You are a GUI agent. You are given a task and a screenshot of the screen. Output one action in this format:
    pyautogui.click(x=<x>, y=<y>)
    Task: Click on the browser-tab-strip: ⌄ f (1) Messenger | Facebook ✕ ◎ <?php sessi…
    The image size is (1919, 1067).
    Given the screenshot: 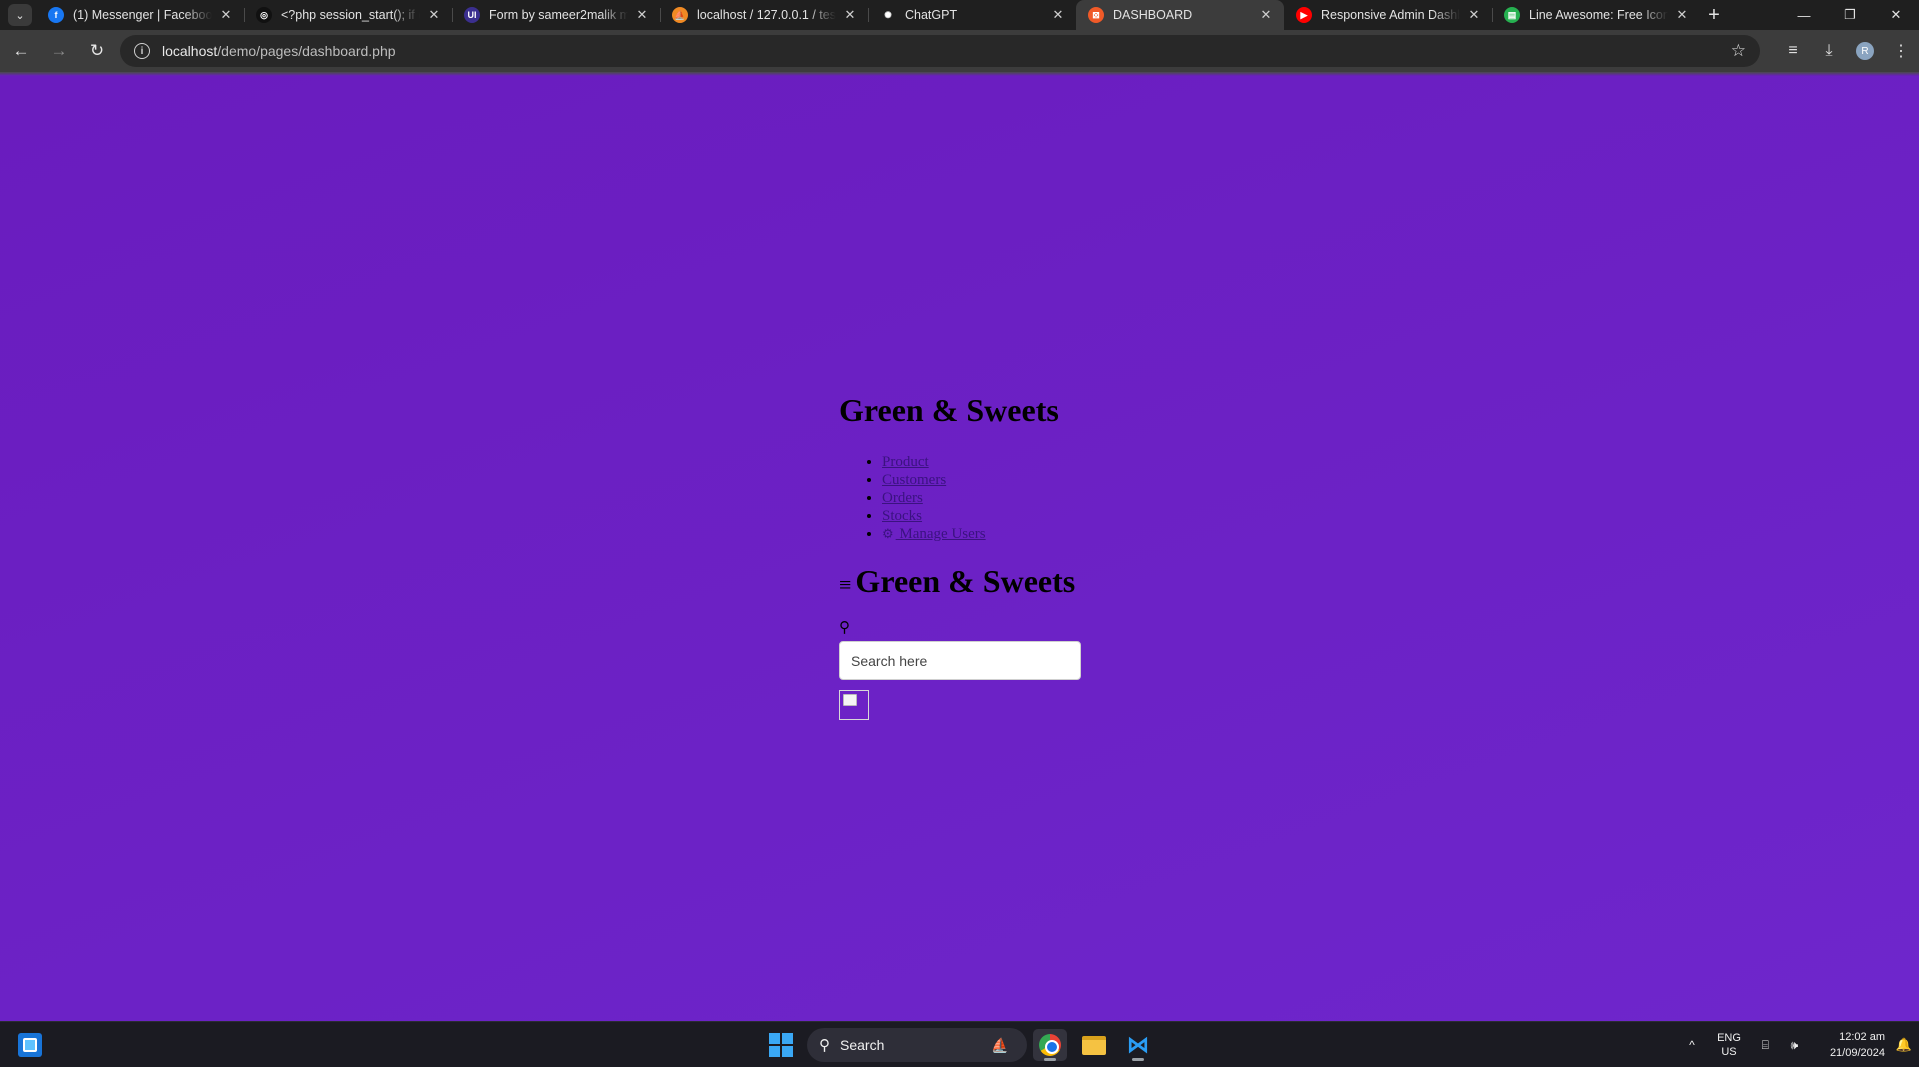 What is the action you would take?
    pyautogui.click(x=959, y=15)
    